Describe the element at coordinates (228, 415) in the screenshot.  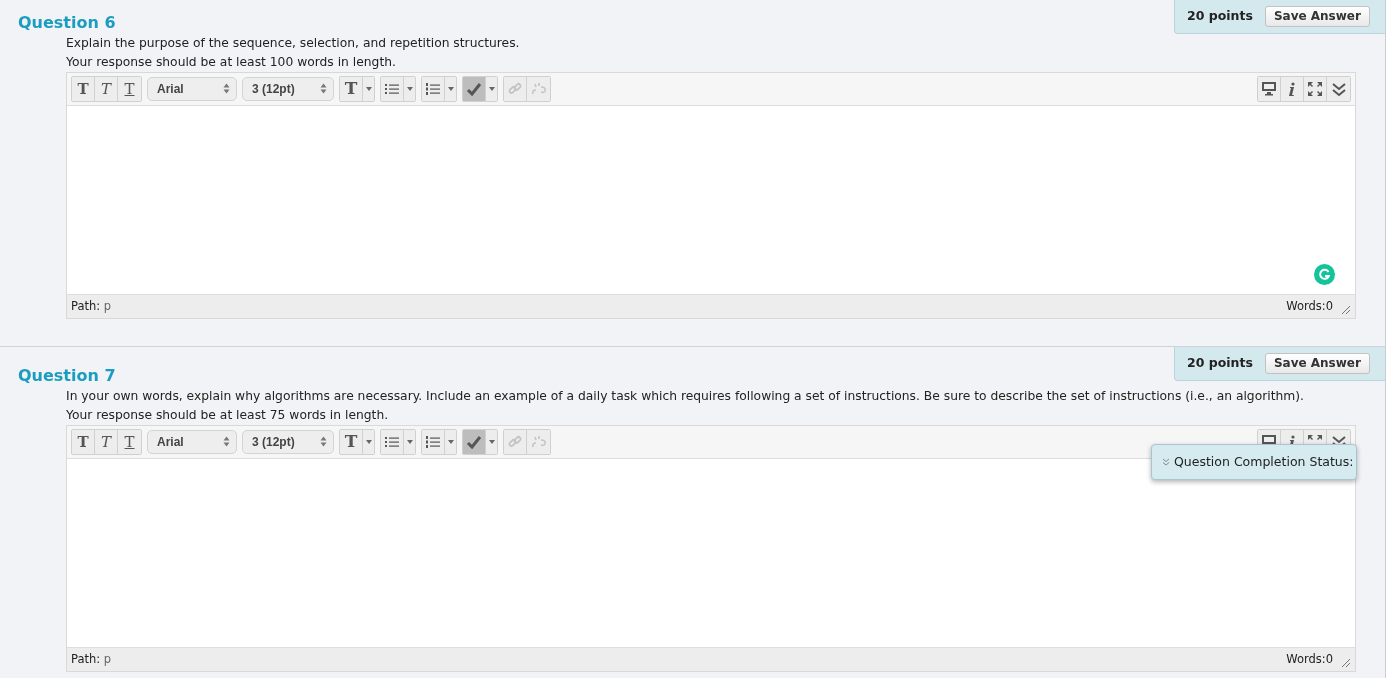
I see `question-prompt: Your response should be at least 75 words in length.` at that location.